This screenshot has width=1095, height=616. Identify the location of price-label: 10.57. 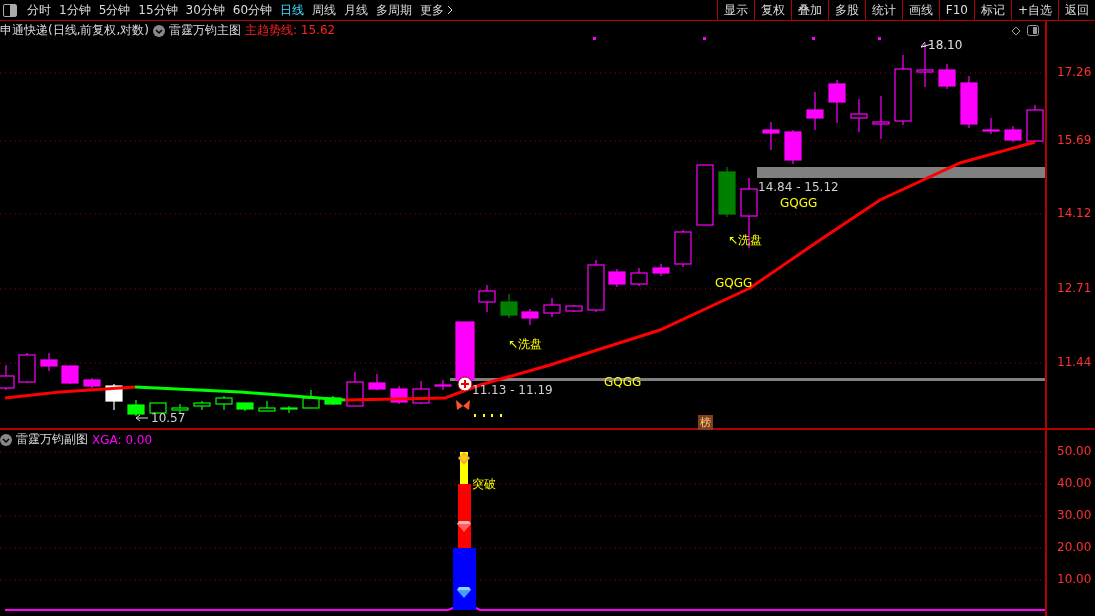
(168, 418).